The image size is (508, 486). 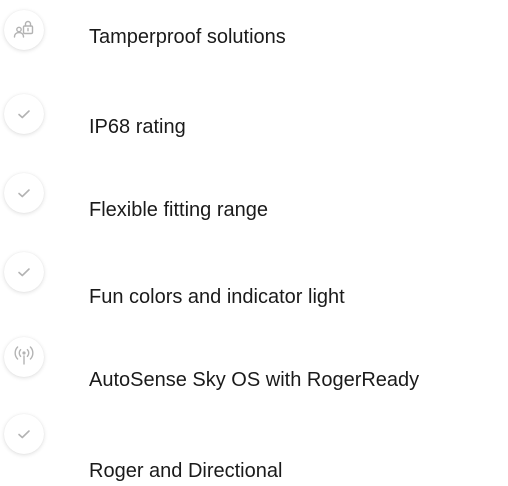 What do you see at coordinates (254, 124) in the screenshot?
I see `feature-item-ip68: IP68 rating` at bounding box center [254, 124].